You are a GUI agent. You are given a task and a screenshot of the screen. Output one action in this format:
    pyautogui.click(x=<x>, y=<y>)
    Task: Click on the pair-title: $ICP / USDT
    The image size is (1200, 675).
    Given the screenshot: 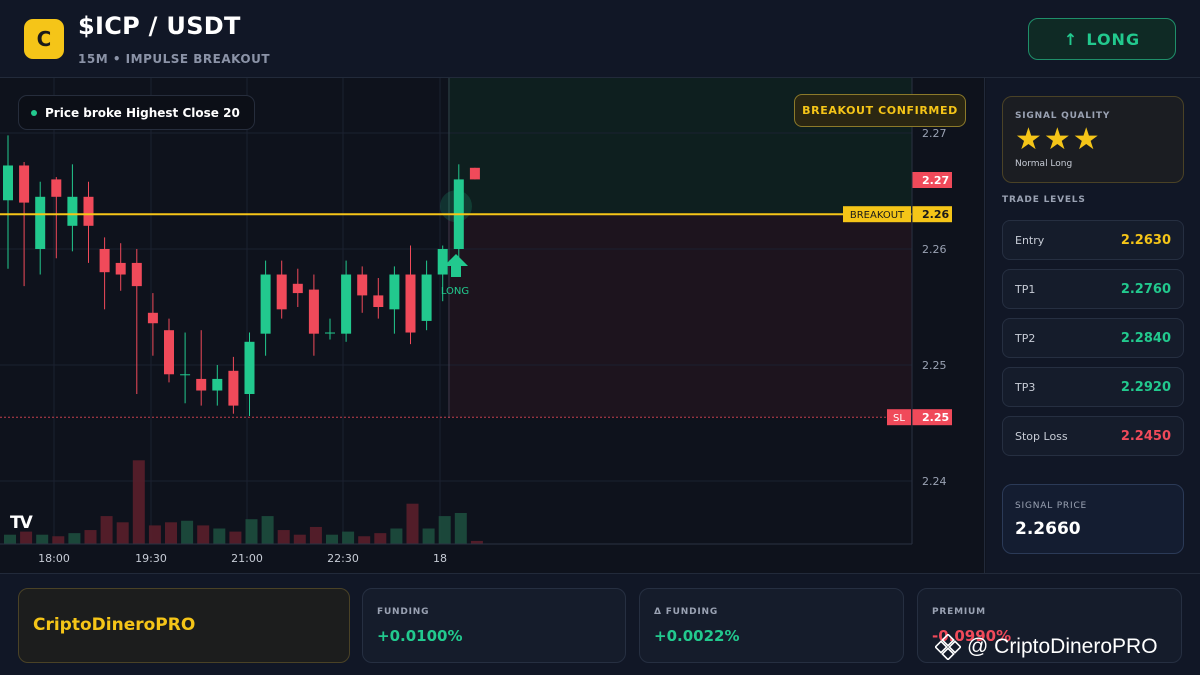 What is the action you would take?
    pyautogui.click(x=159, y=26)
    